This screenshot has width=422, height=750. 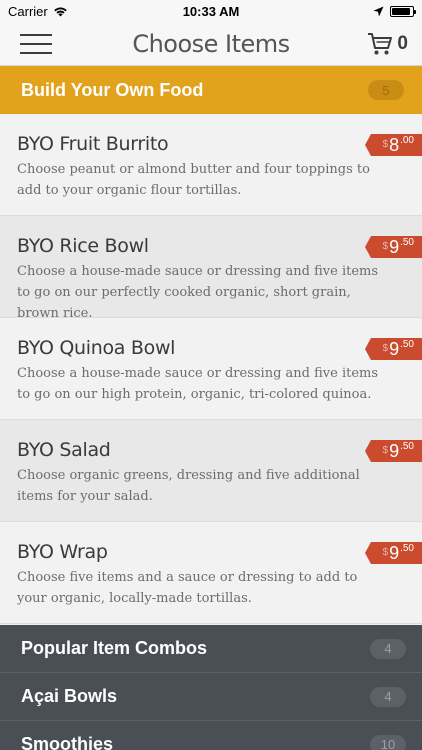 What do you see at coordinates (380, 43) in the screenshot?
I see `cart-icon` at bounding box center [380, 43].